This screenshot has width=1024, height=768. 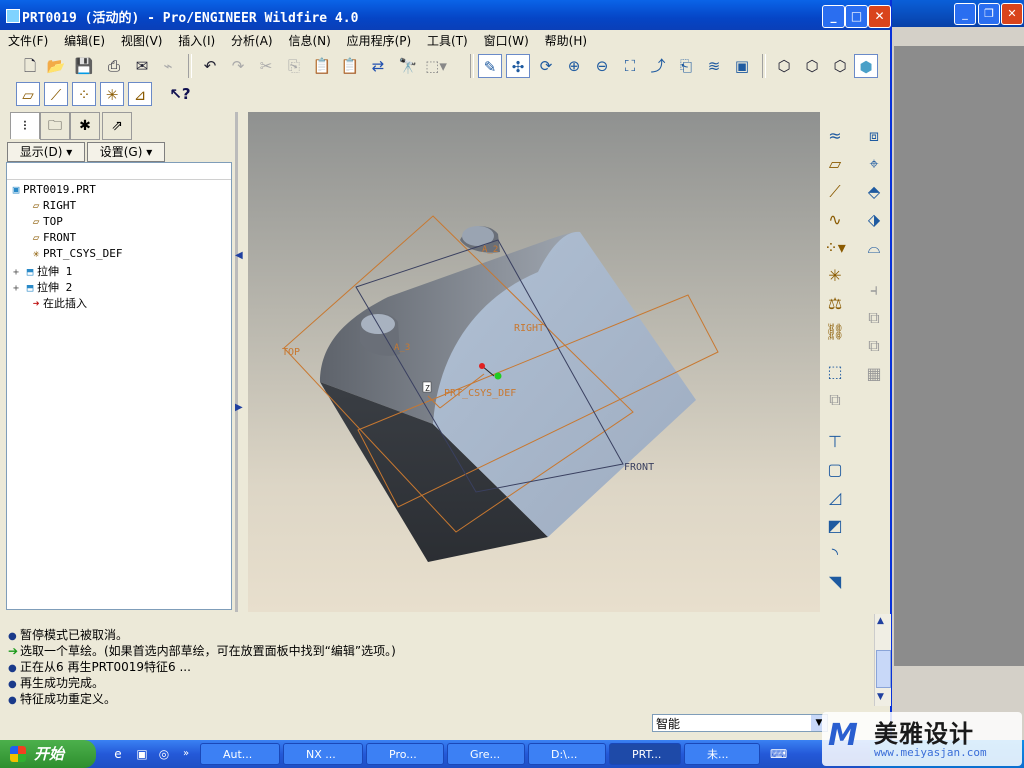 I want to click on undo-icon: ↶, so click(x=210, y=66).